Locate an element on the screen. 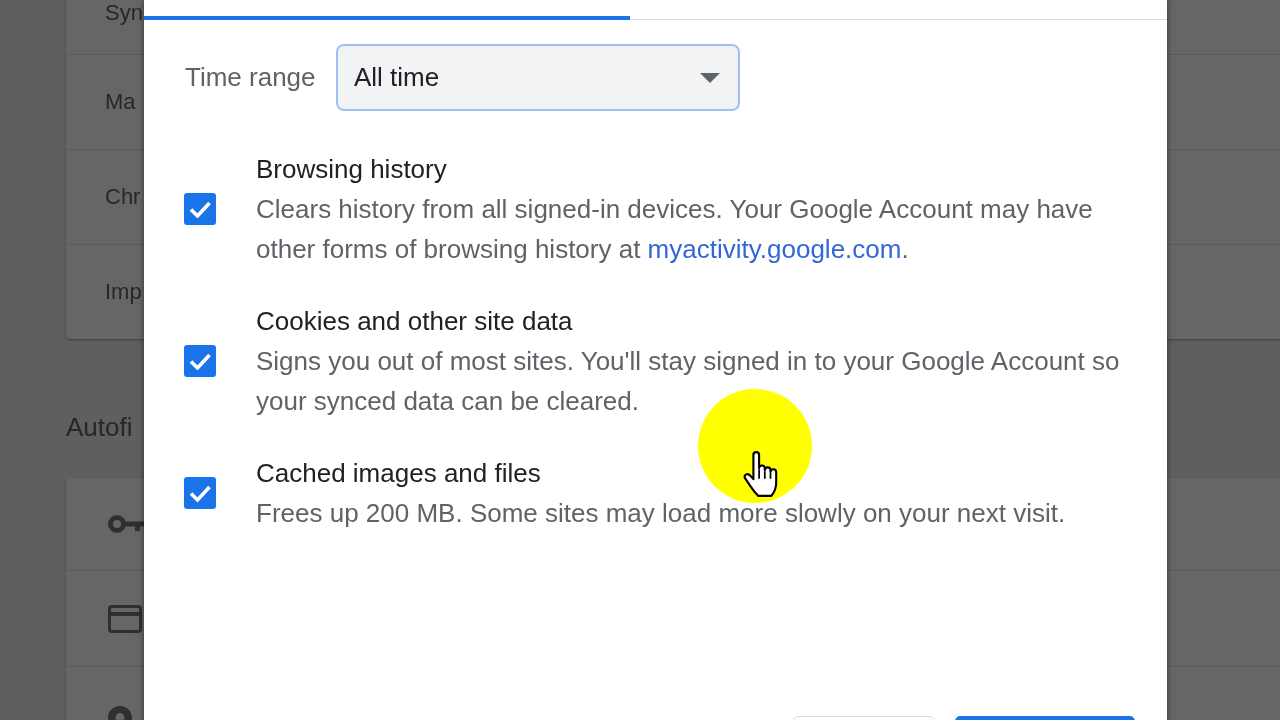 This screenshot has width=1280, height=720. option-description: Signs you out of most sites. You'll stay signed in to your Google Account so your synced data can be cleared. is located at coordinates (688, 381).